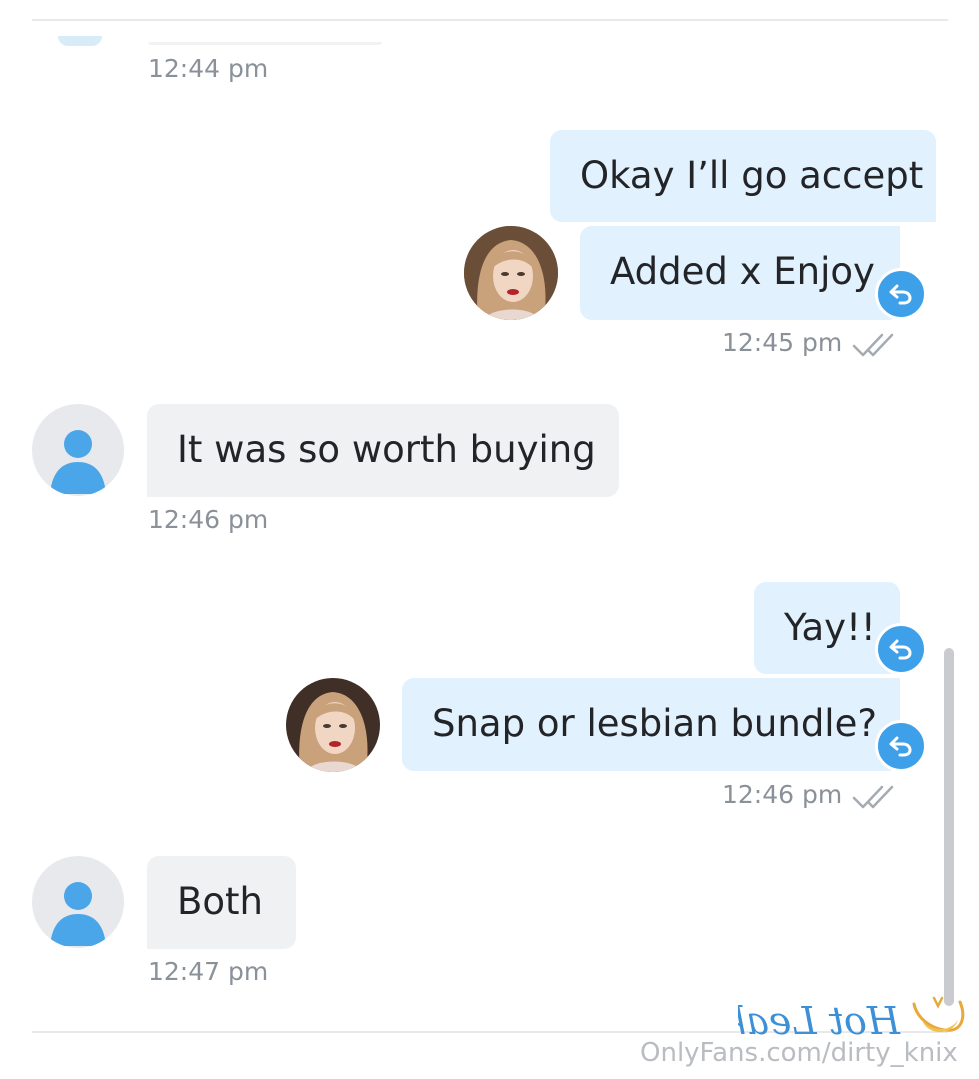  I want to click on sent-message-okay: Okay I’ll go accept, so click(743, 176).